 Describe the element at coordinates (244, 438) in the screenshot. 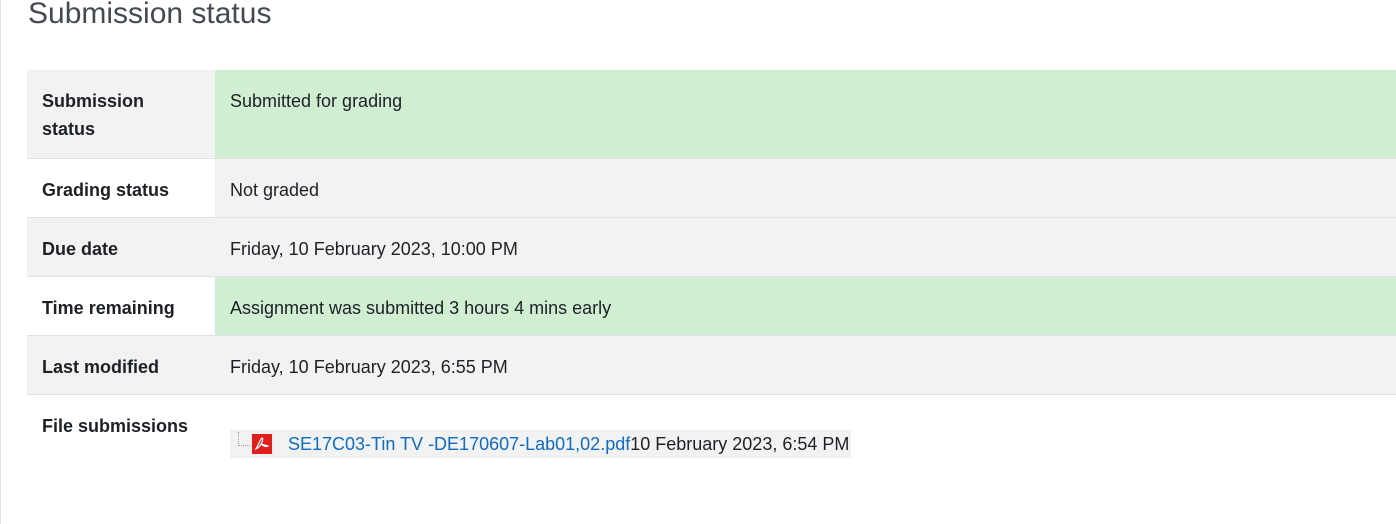

I see `tree-connector` at that location.